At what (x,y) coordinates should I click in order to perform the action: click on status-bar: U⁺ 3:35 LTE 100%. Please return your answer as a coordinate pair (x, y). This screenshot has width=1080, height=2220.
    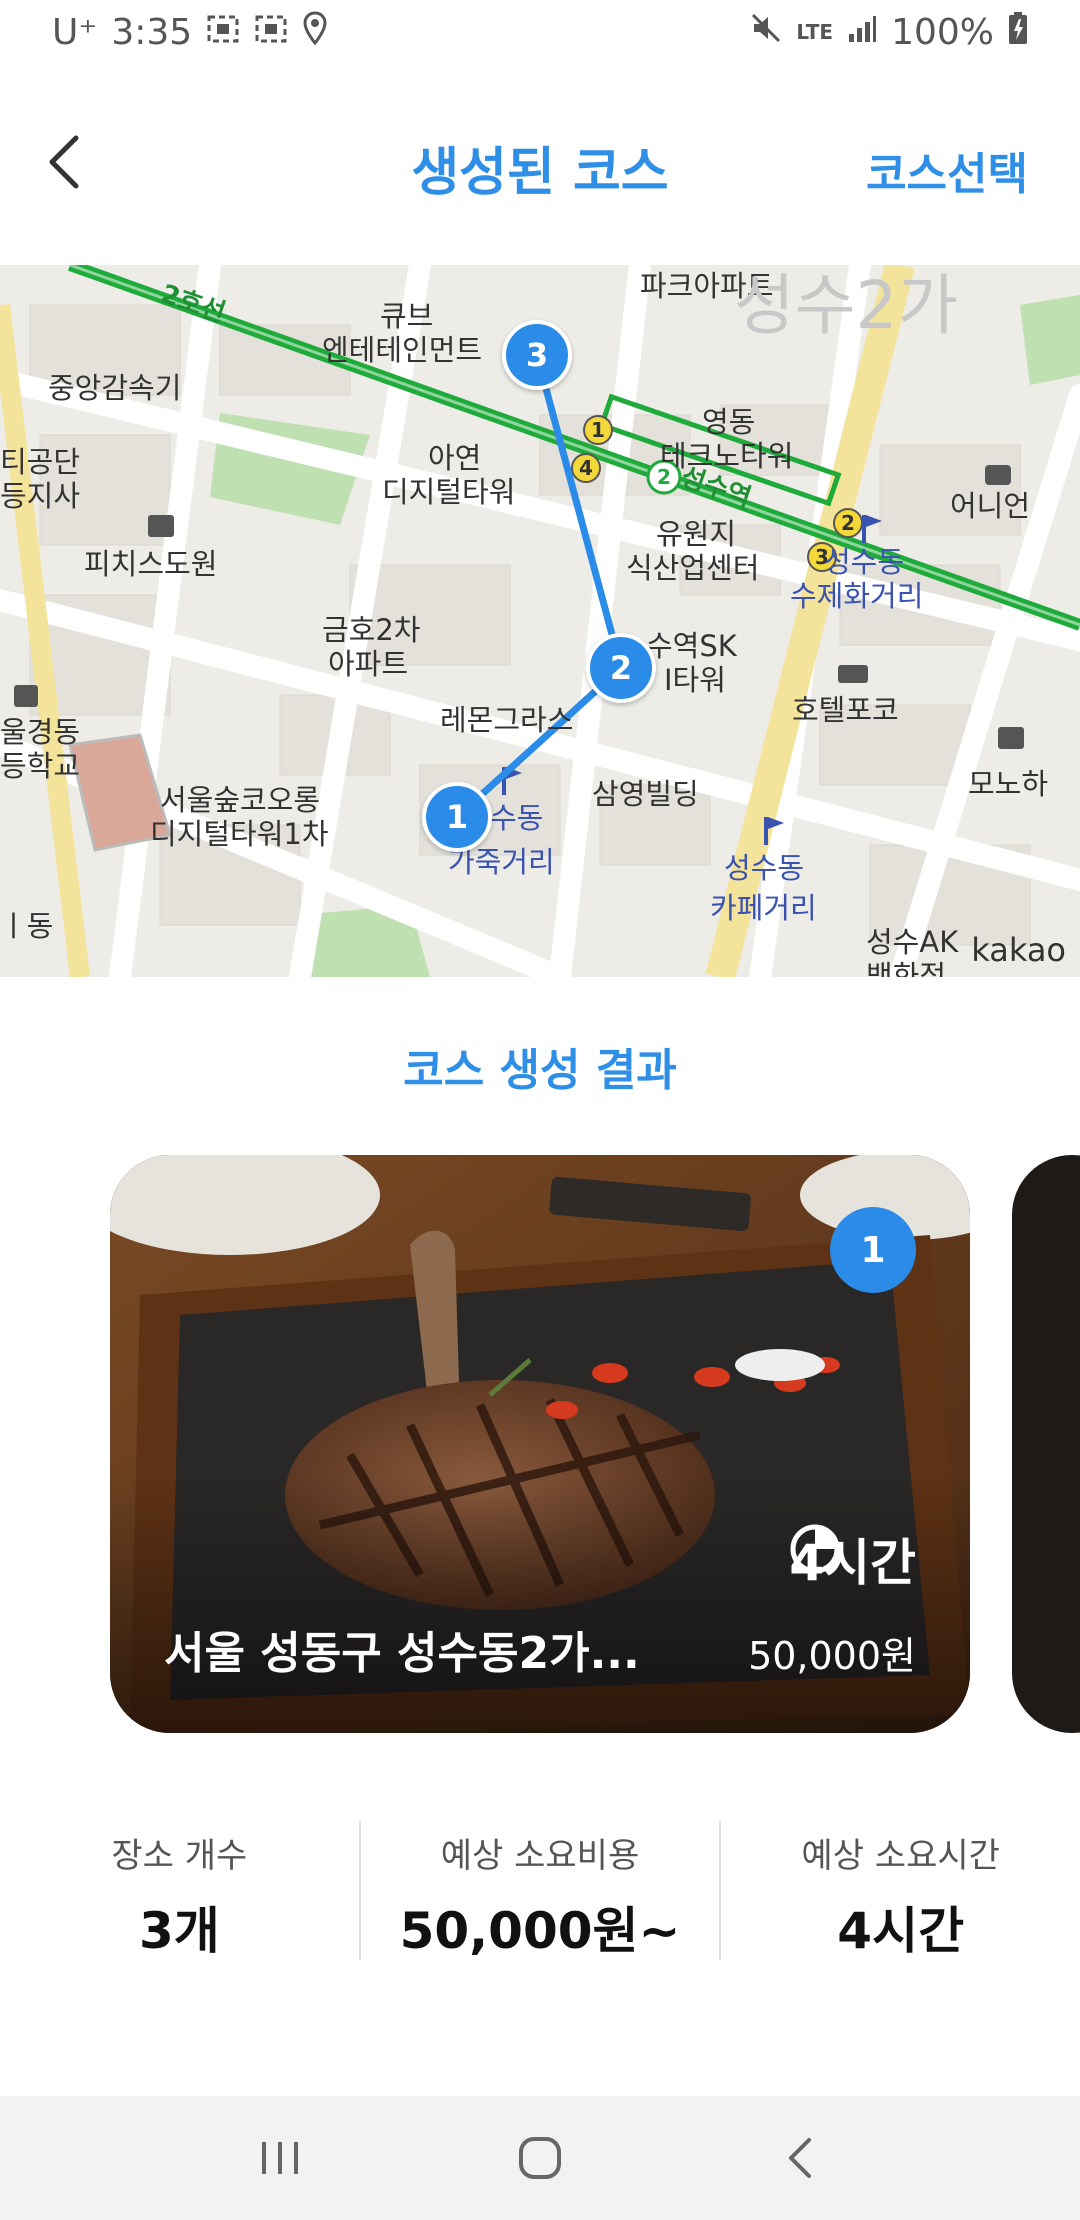
    Looking at the image, I should click on (540, 32).